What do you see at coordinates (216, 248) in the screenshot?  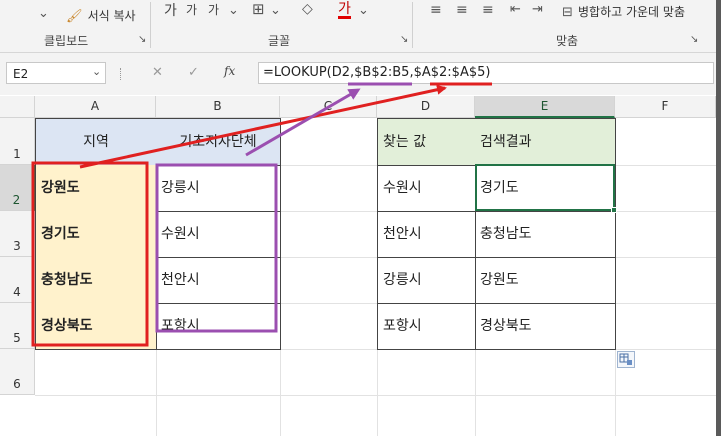 I see `purple-highlight-box` at bounding box center [216, 248].